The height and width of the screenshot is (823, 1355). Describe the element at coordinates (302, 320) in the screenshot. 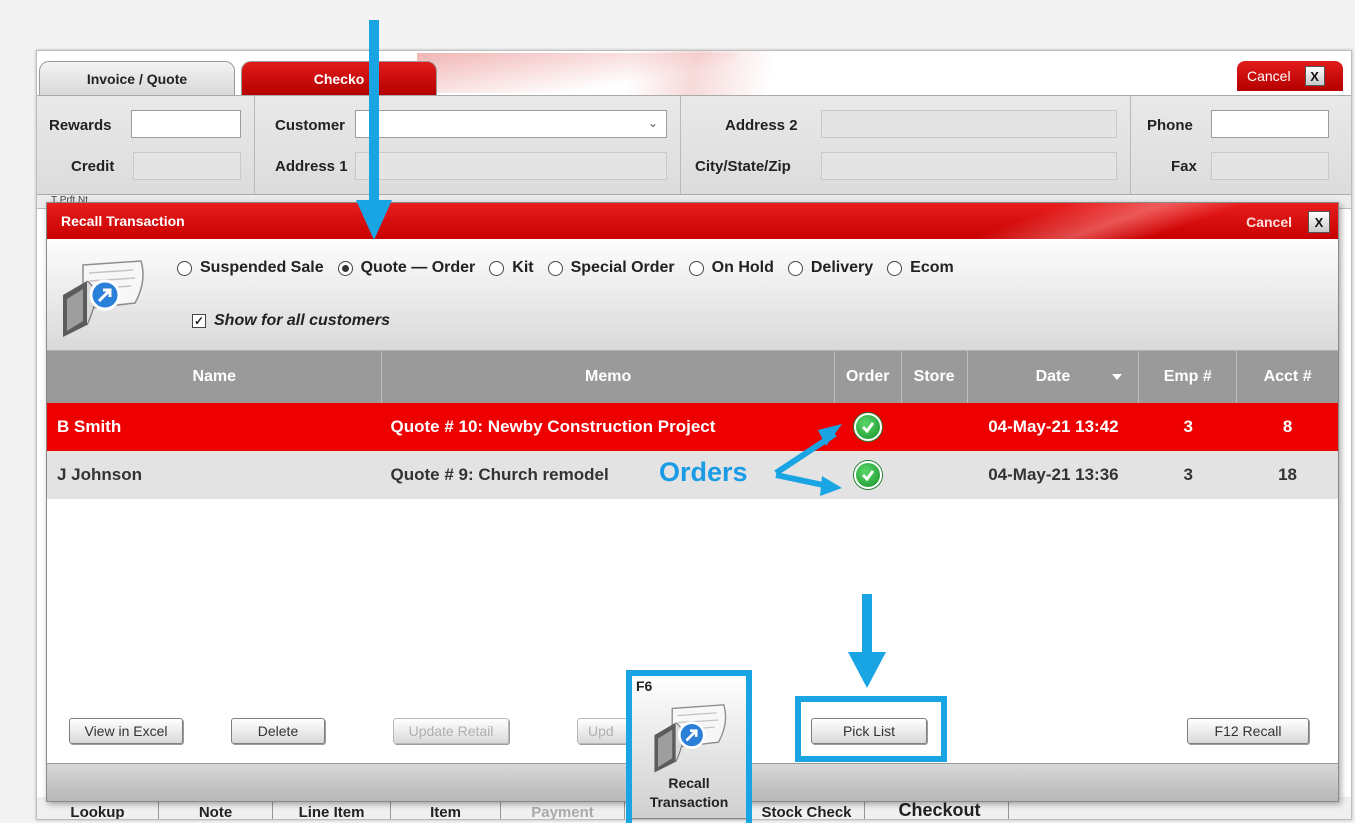

I see `show-all-customers-label: Show for all customers` at that location.